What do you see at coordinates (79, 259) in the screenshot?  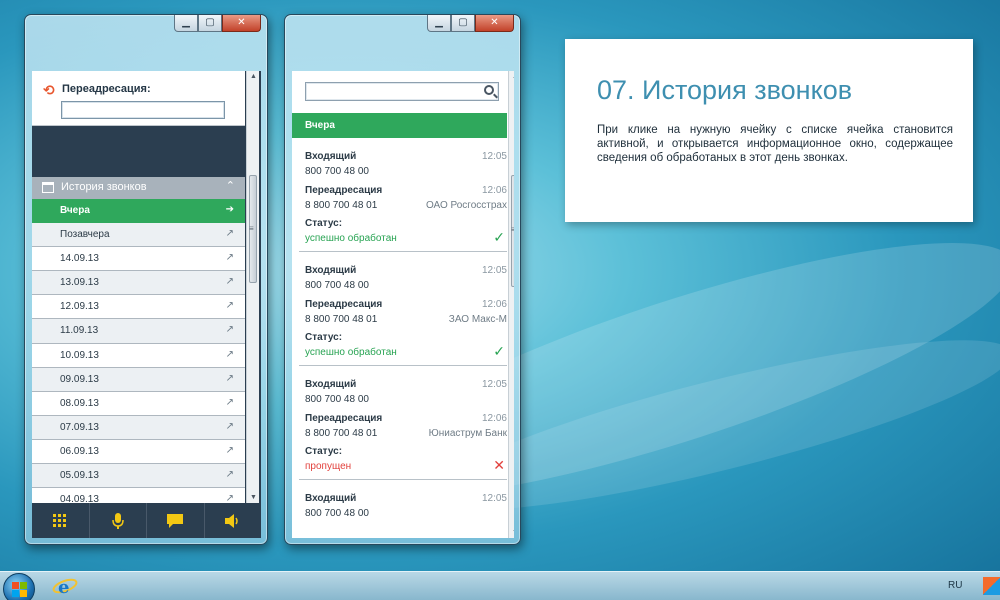 I see `date-label: 14.09.13` at bounding box center [79, 259].